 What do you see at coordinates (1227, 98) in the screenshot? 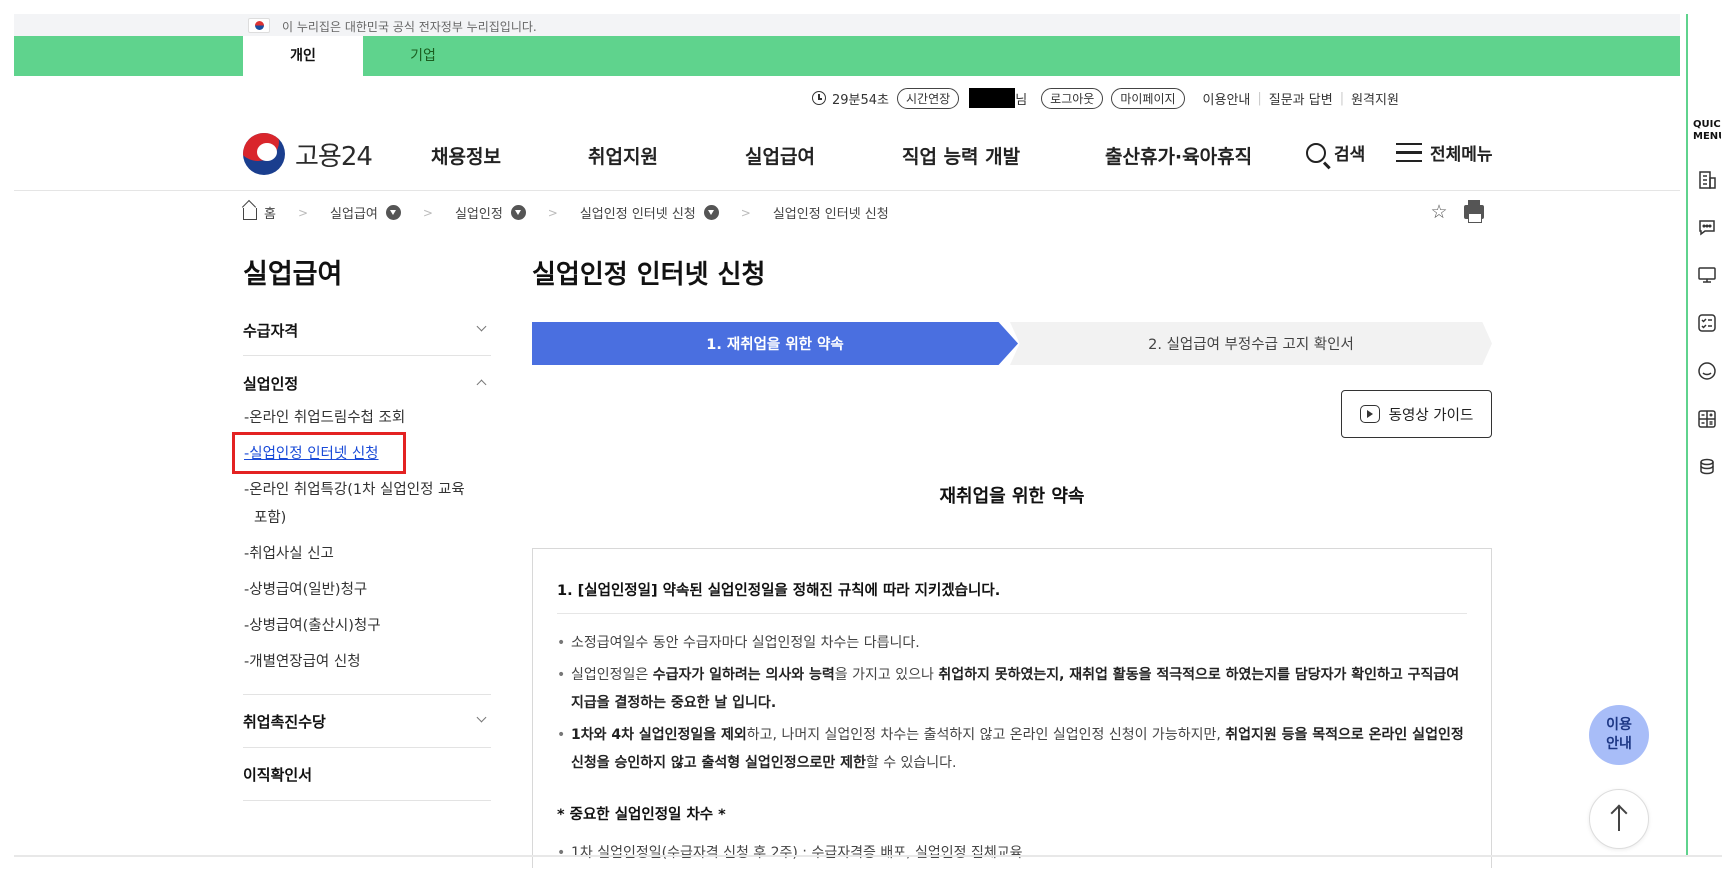
I see `link-usage-guide: 이용안내` at bounding box center [1227, 98].